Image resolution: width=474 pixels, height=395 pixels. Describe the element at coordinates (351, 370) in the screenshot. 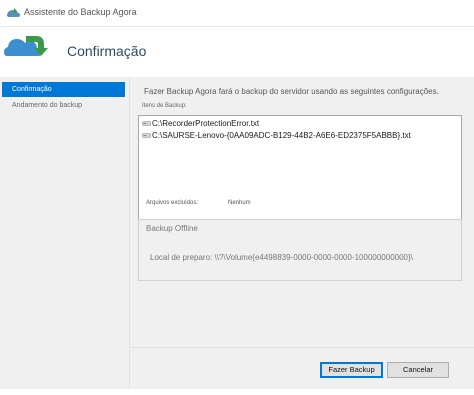

I see `fazer-backup-button: Fazer Backup` at that location.